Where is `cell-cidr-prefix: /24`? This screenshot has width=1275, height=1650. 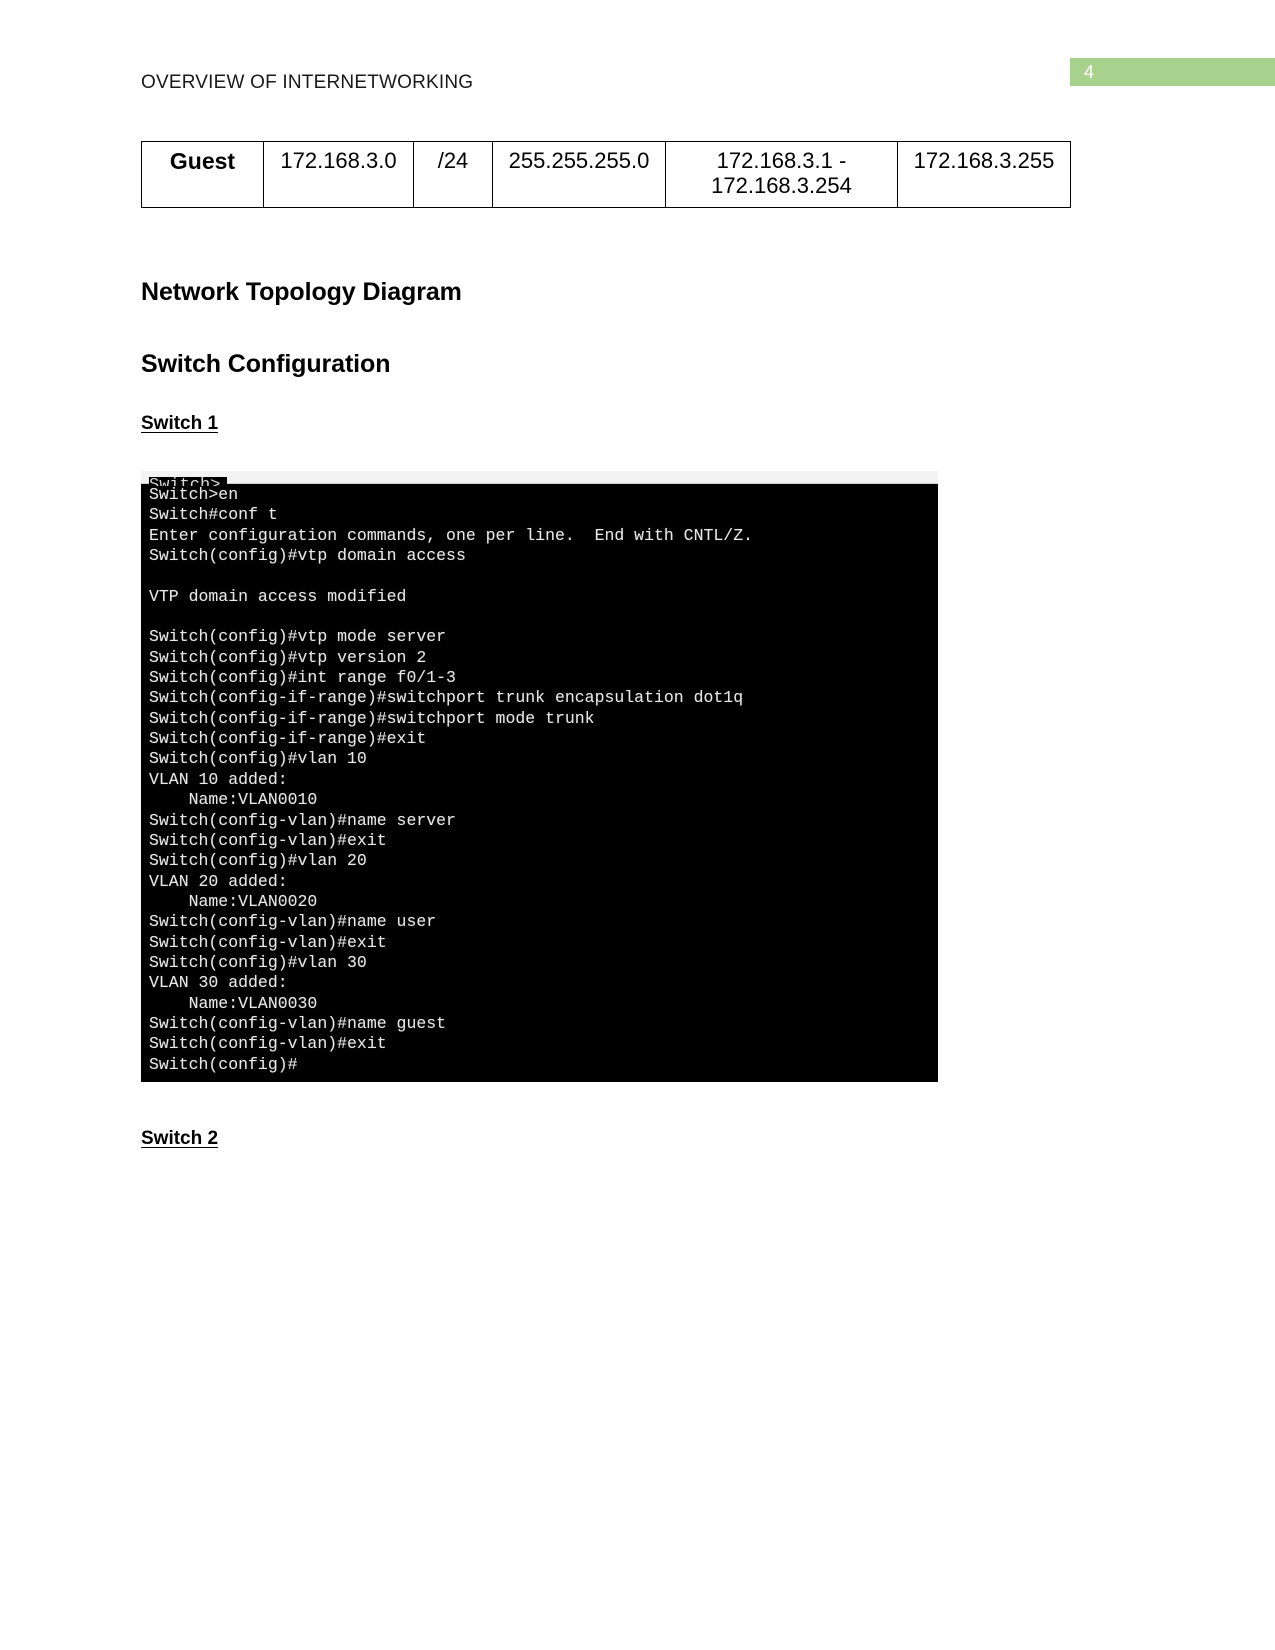
cell-cidr-prefix: /24 is located at coordinates (453, 174).